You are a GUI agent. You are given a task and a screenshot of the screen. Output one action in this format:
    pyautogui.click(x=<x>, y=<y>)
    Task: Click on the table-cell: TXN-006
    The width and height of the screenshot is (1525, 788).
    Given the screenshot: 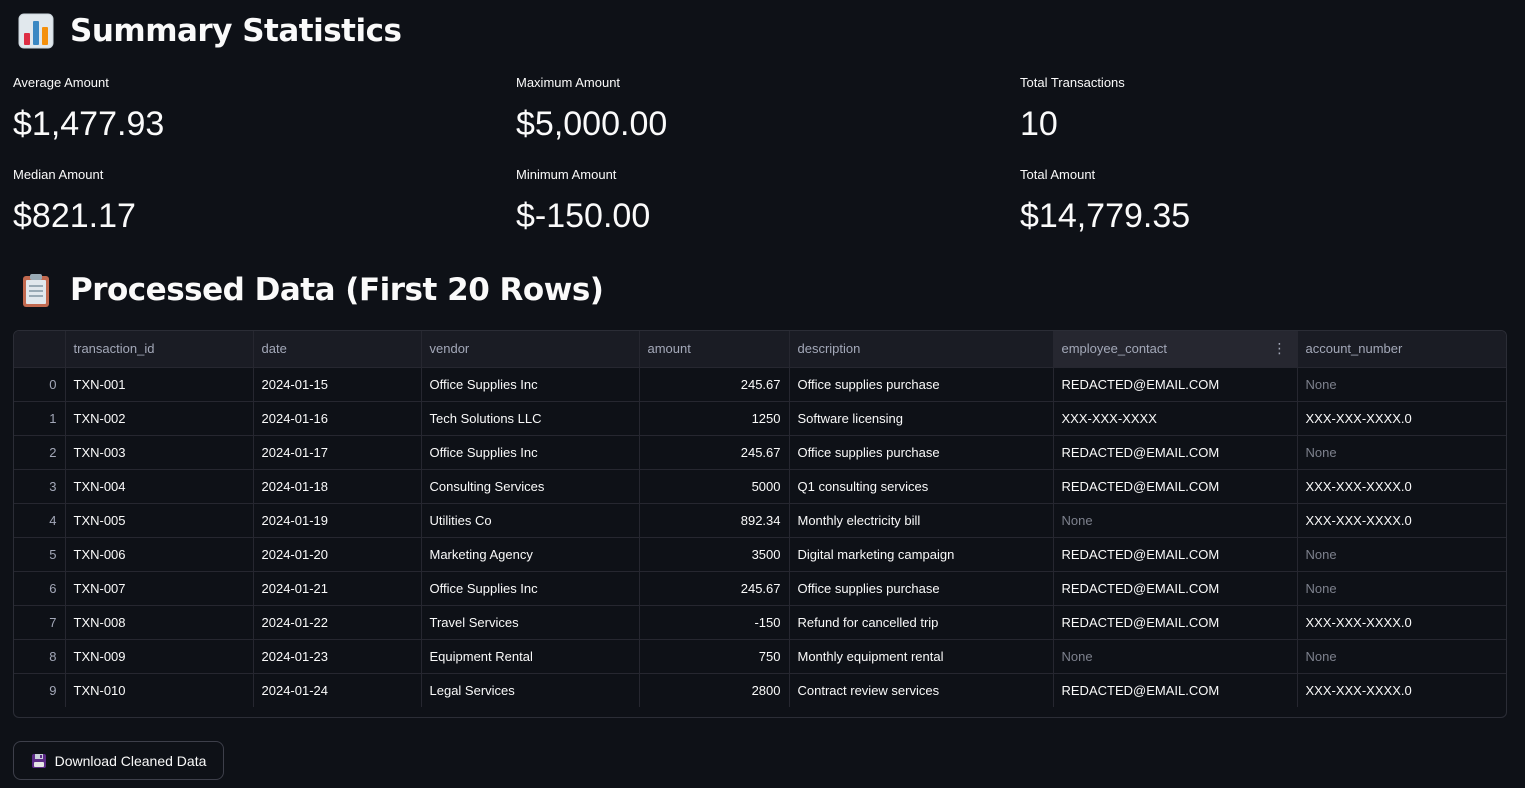 What is the action you would take?
    pyautogui.click(x=159, y=554)
    